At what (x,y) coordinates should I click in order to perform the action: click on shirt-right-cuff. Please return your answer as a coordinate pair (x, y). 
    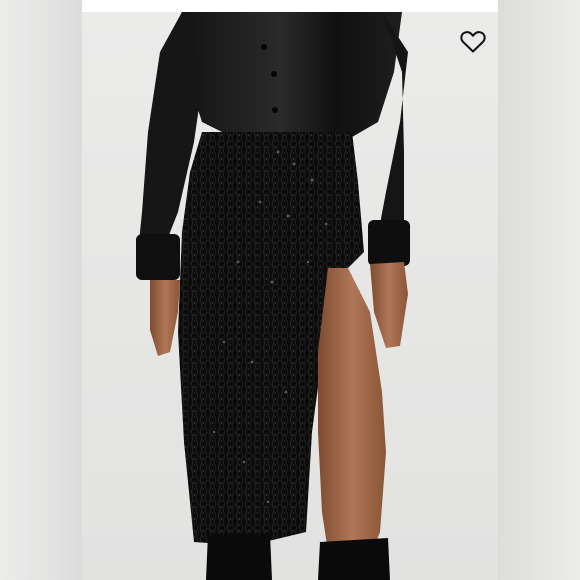
    Looking at the image, I should click on (389, 243).